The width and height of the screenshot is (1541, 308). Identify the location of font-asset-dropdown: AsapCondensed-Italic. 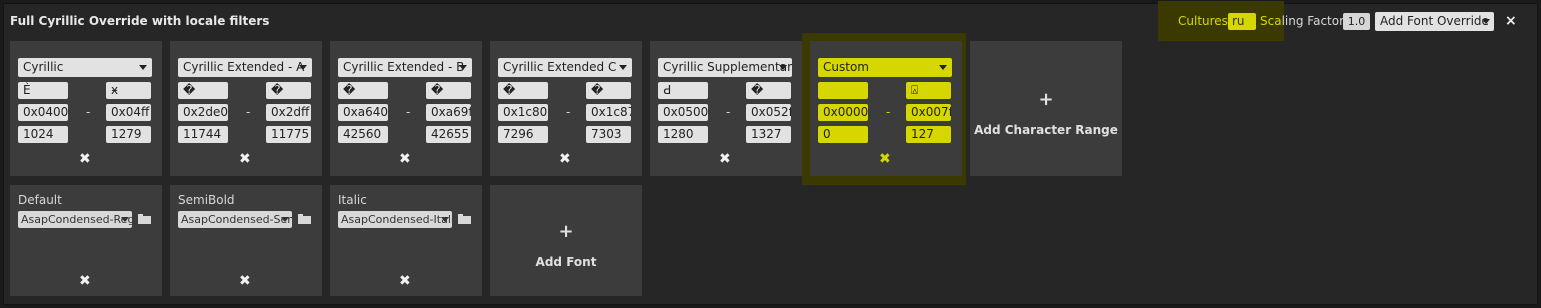
(395, 219).